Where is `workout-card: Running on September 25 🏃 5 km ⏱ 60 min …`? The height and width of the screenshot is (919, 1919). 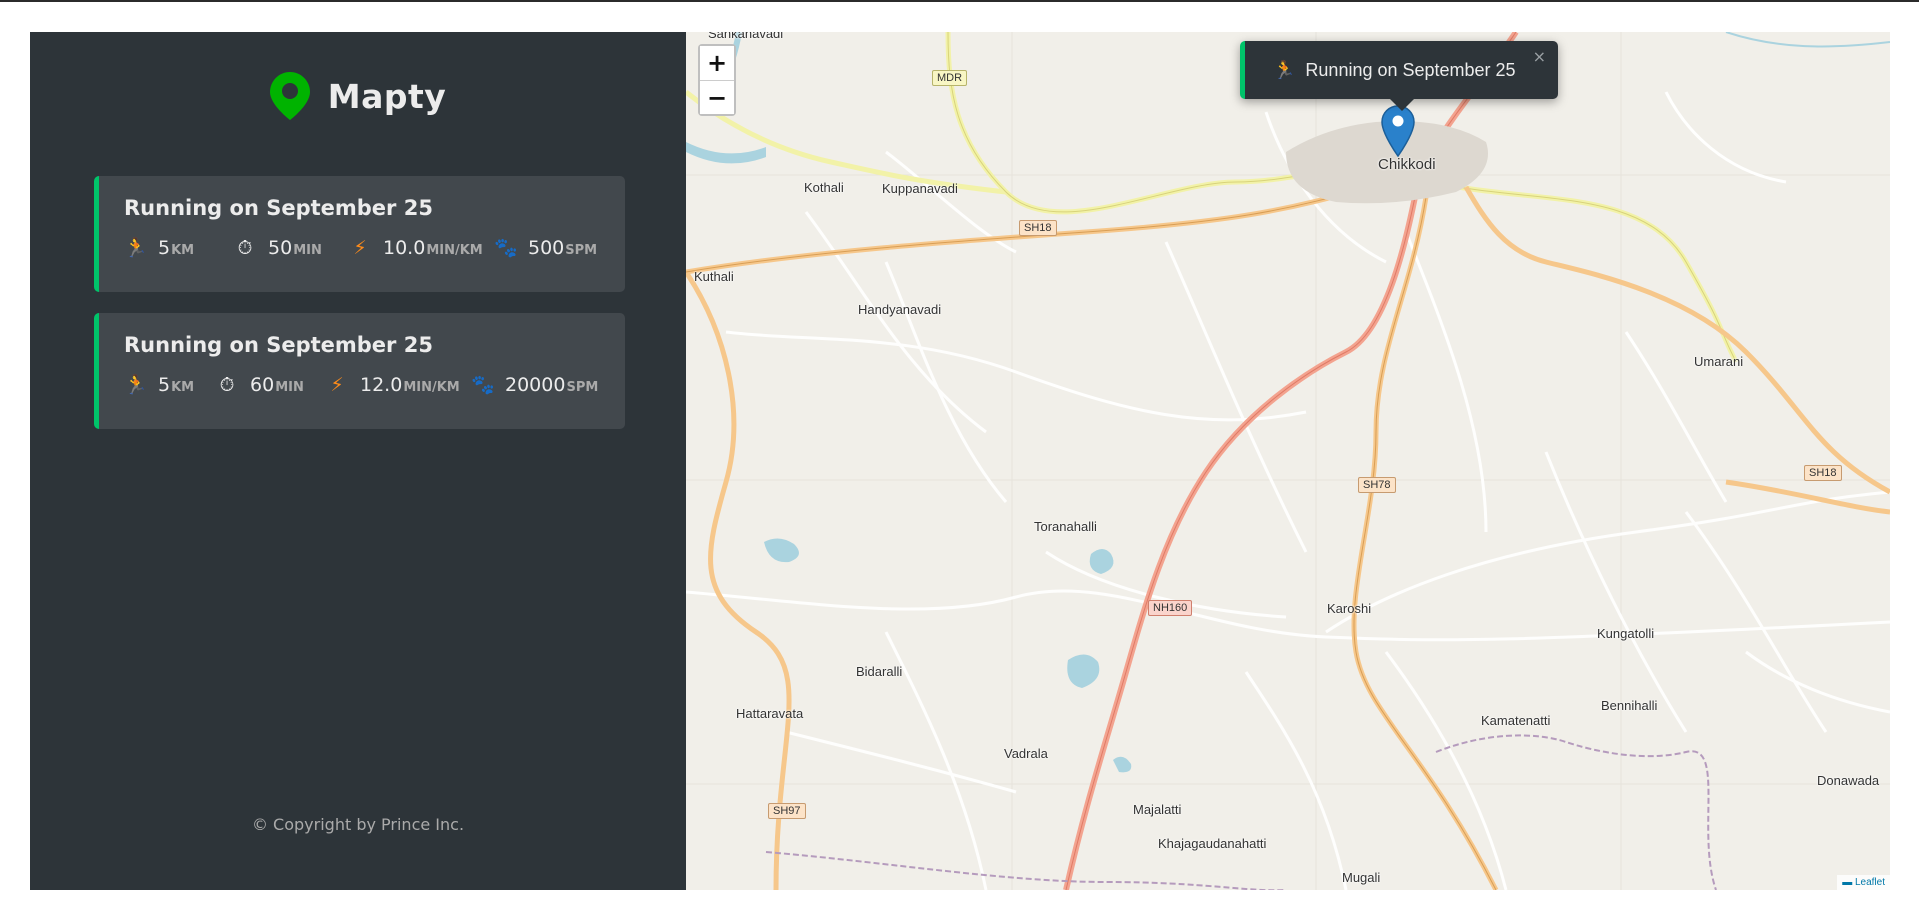
workout-card: Running on September 25 🏃 5 km ⏱ 60 min … is located at coordinates (359, 371).